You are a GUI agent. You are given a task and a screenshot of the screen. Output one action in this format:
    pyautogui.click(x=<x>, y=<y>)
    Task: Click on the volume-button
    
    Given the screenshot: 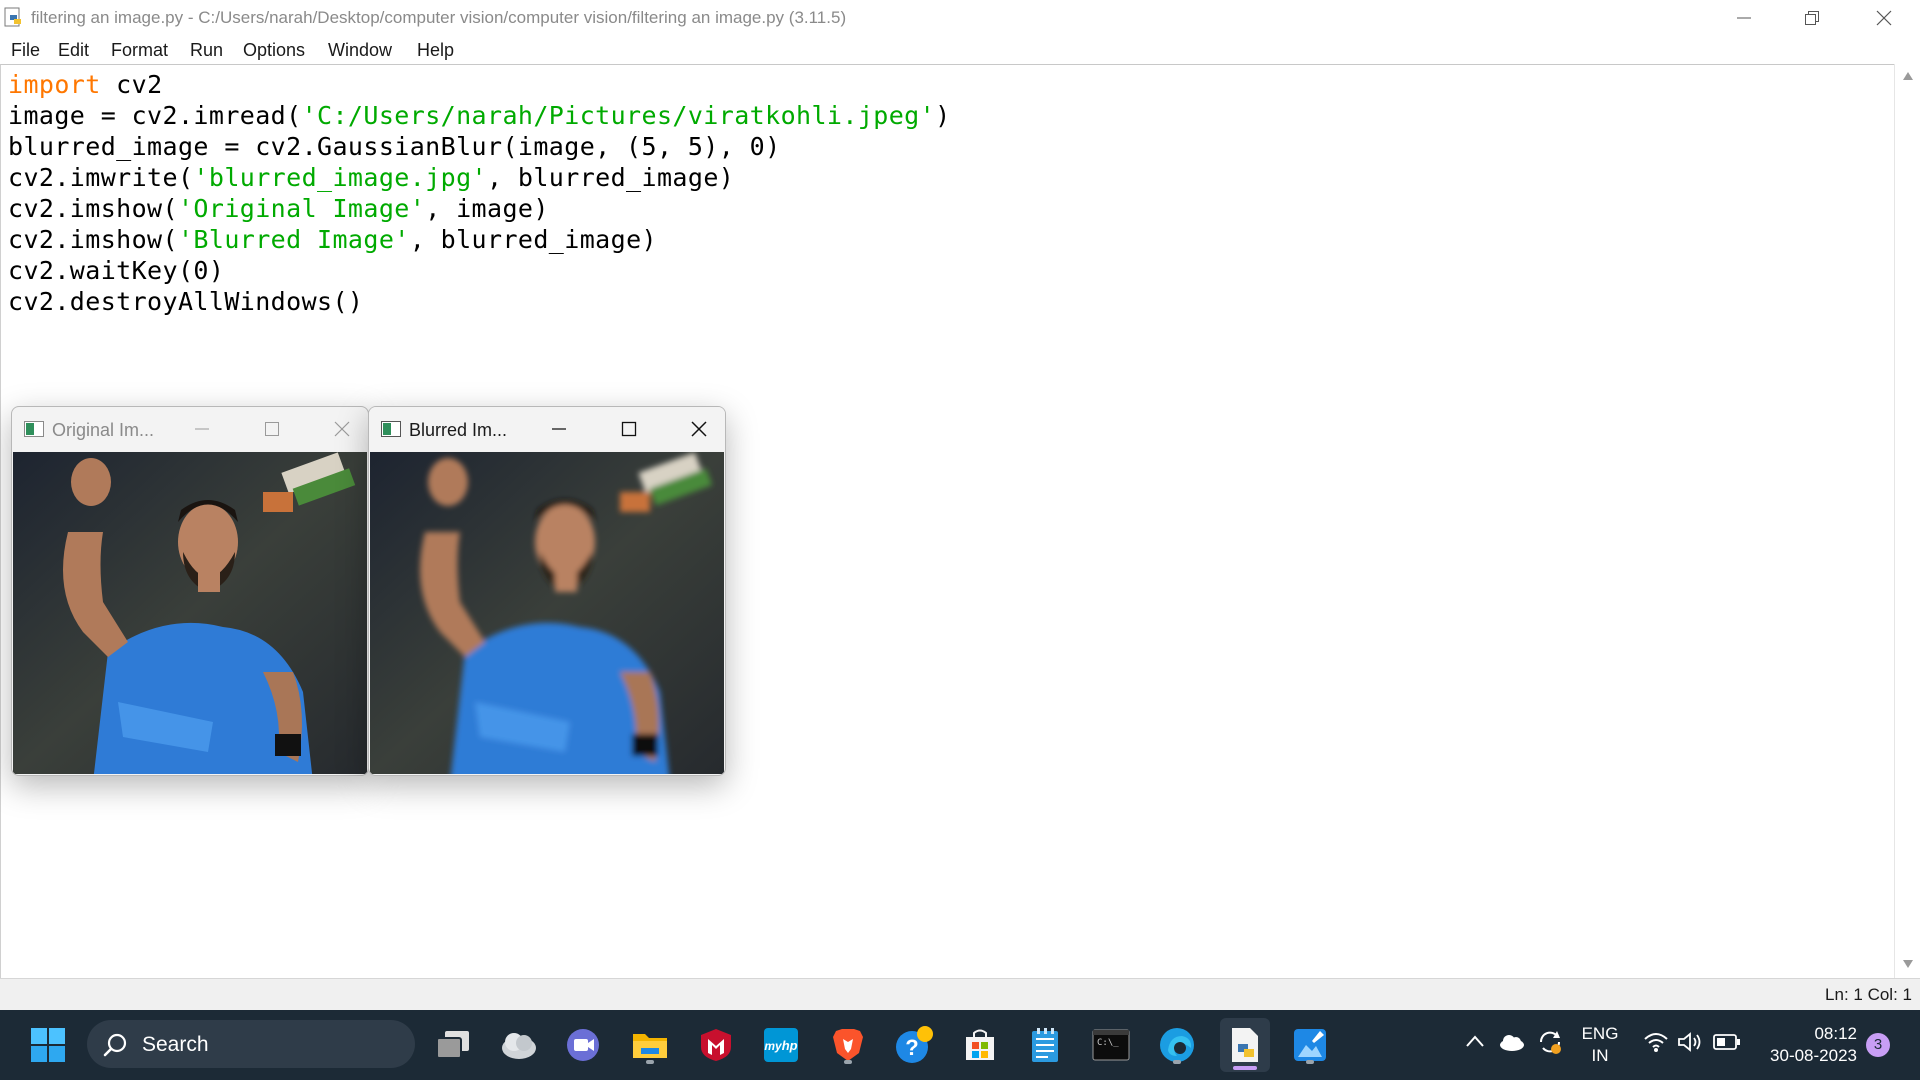 What is the action you would take?
    pyautogui.click(x=1690, y=1044)
    